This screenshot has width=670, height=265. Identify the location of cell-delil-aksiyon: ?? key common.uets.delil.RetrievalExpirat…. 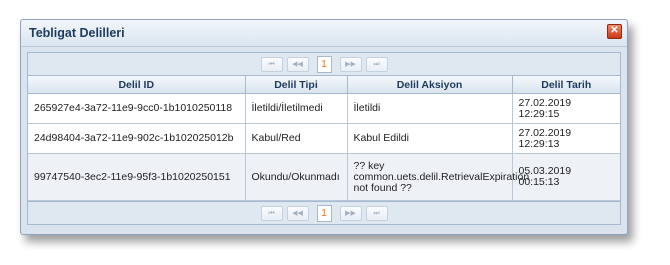
(438, 177).